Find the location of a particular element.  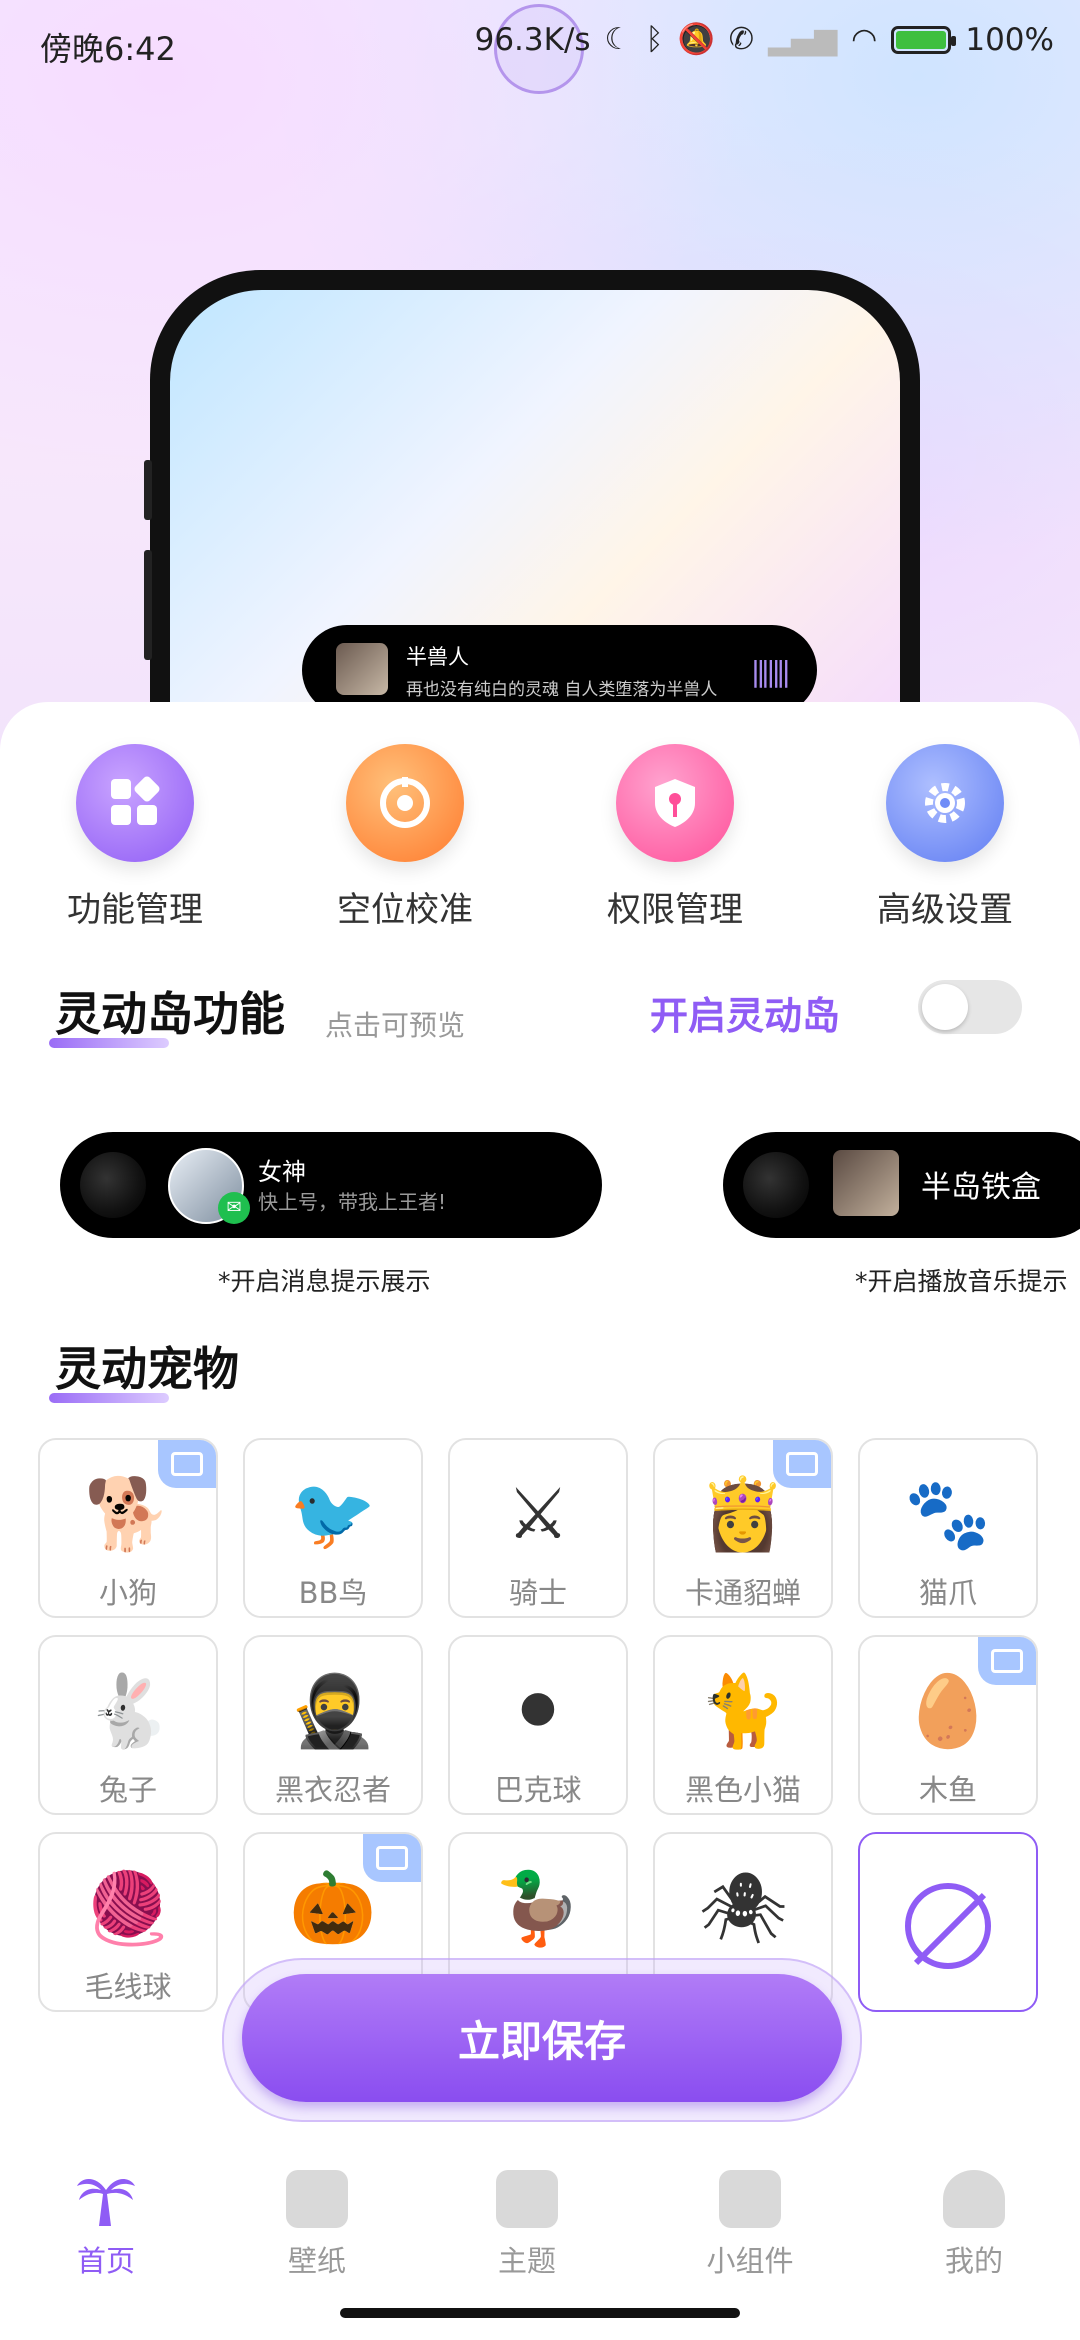

black-ball-icon: ⚫ is located at coordinates (538, 1711).